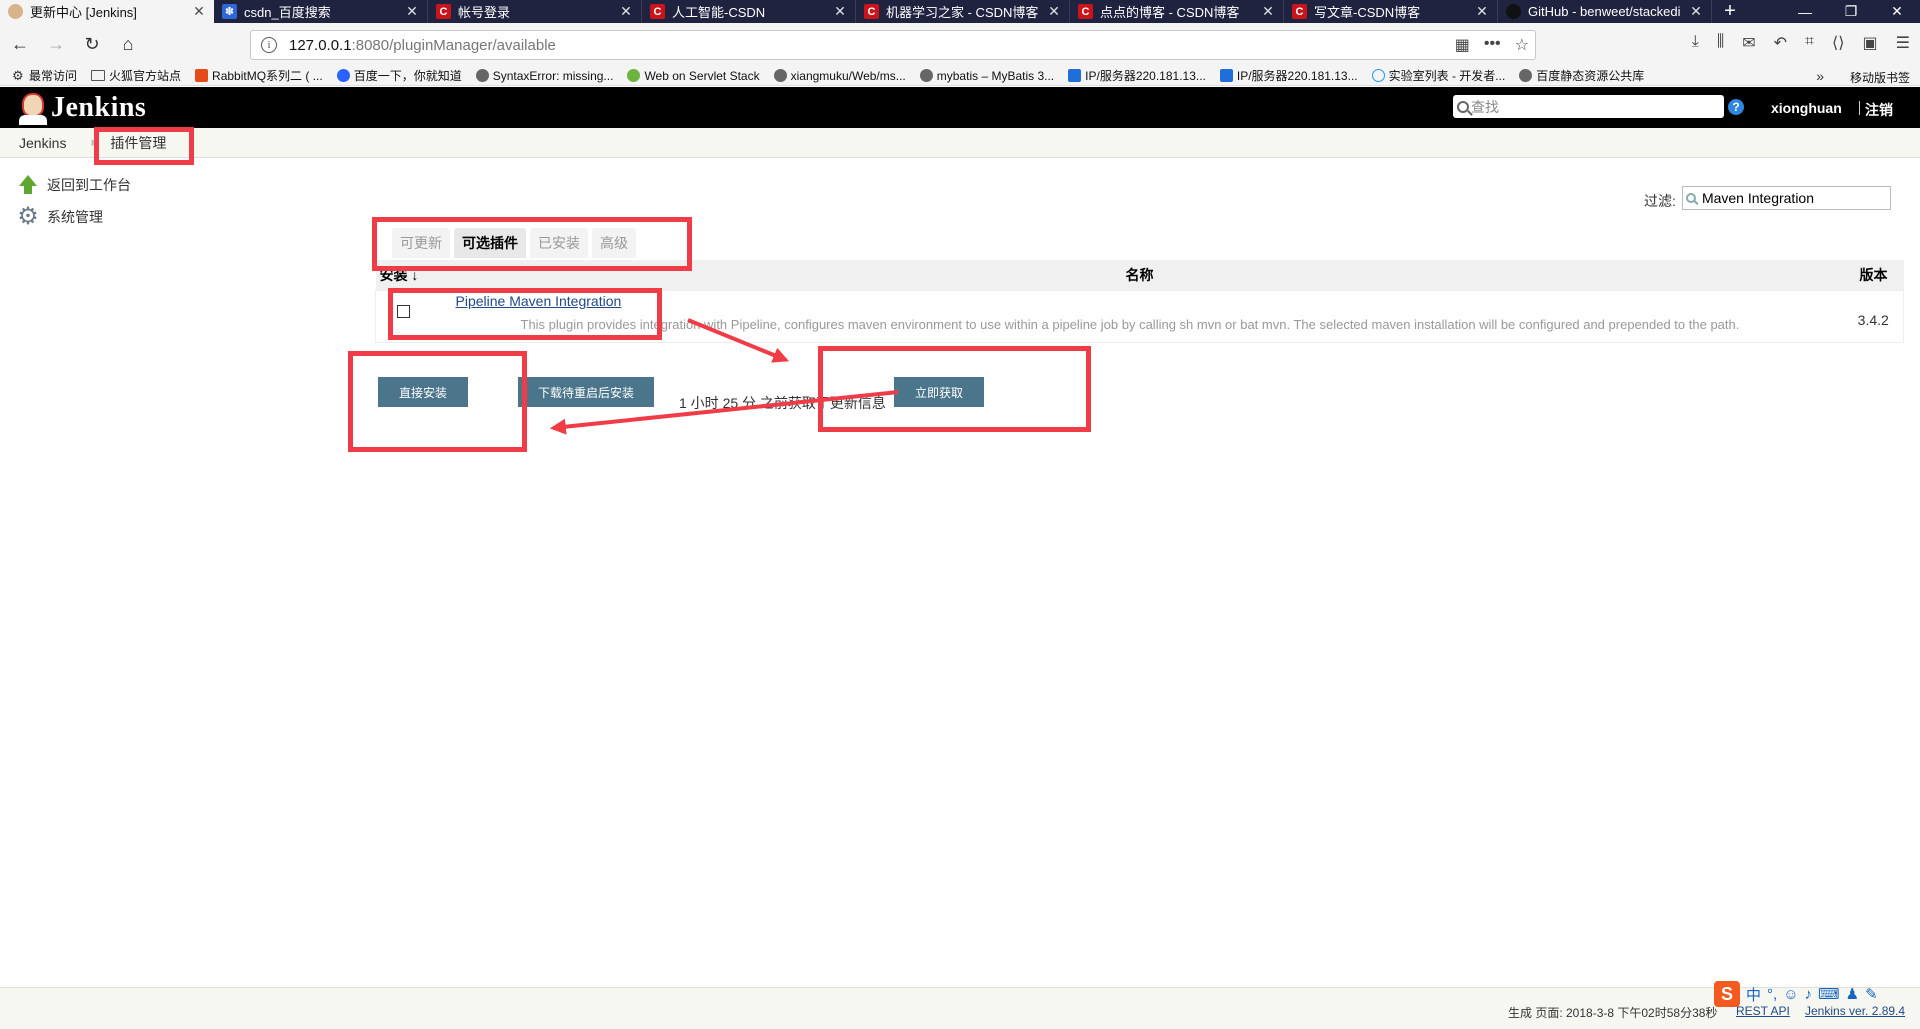 This screenshot has height=1029, width=1920. Describe the element at coordinates (1805, 11) in the screenshot. I see `minimize-icon: —` at that location.